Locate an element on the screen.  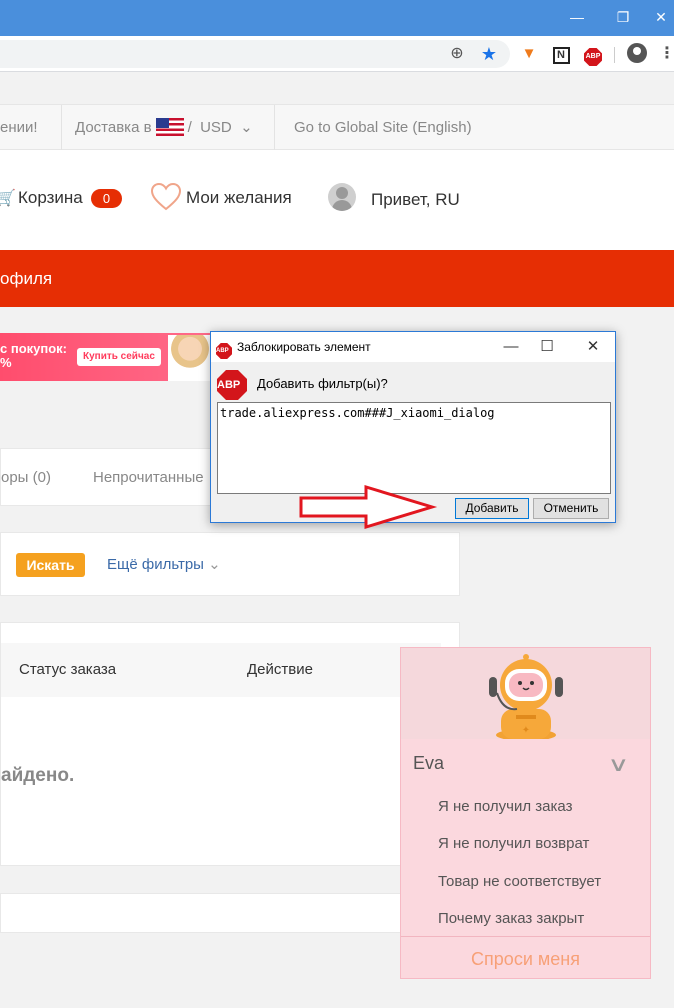
tab-disputes: оры (0) is located at coordinates (26, 477).